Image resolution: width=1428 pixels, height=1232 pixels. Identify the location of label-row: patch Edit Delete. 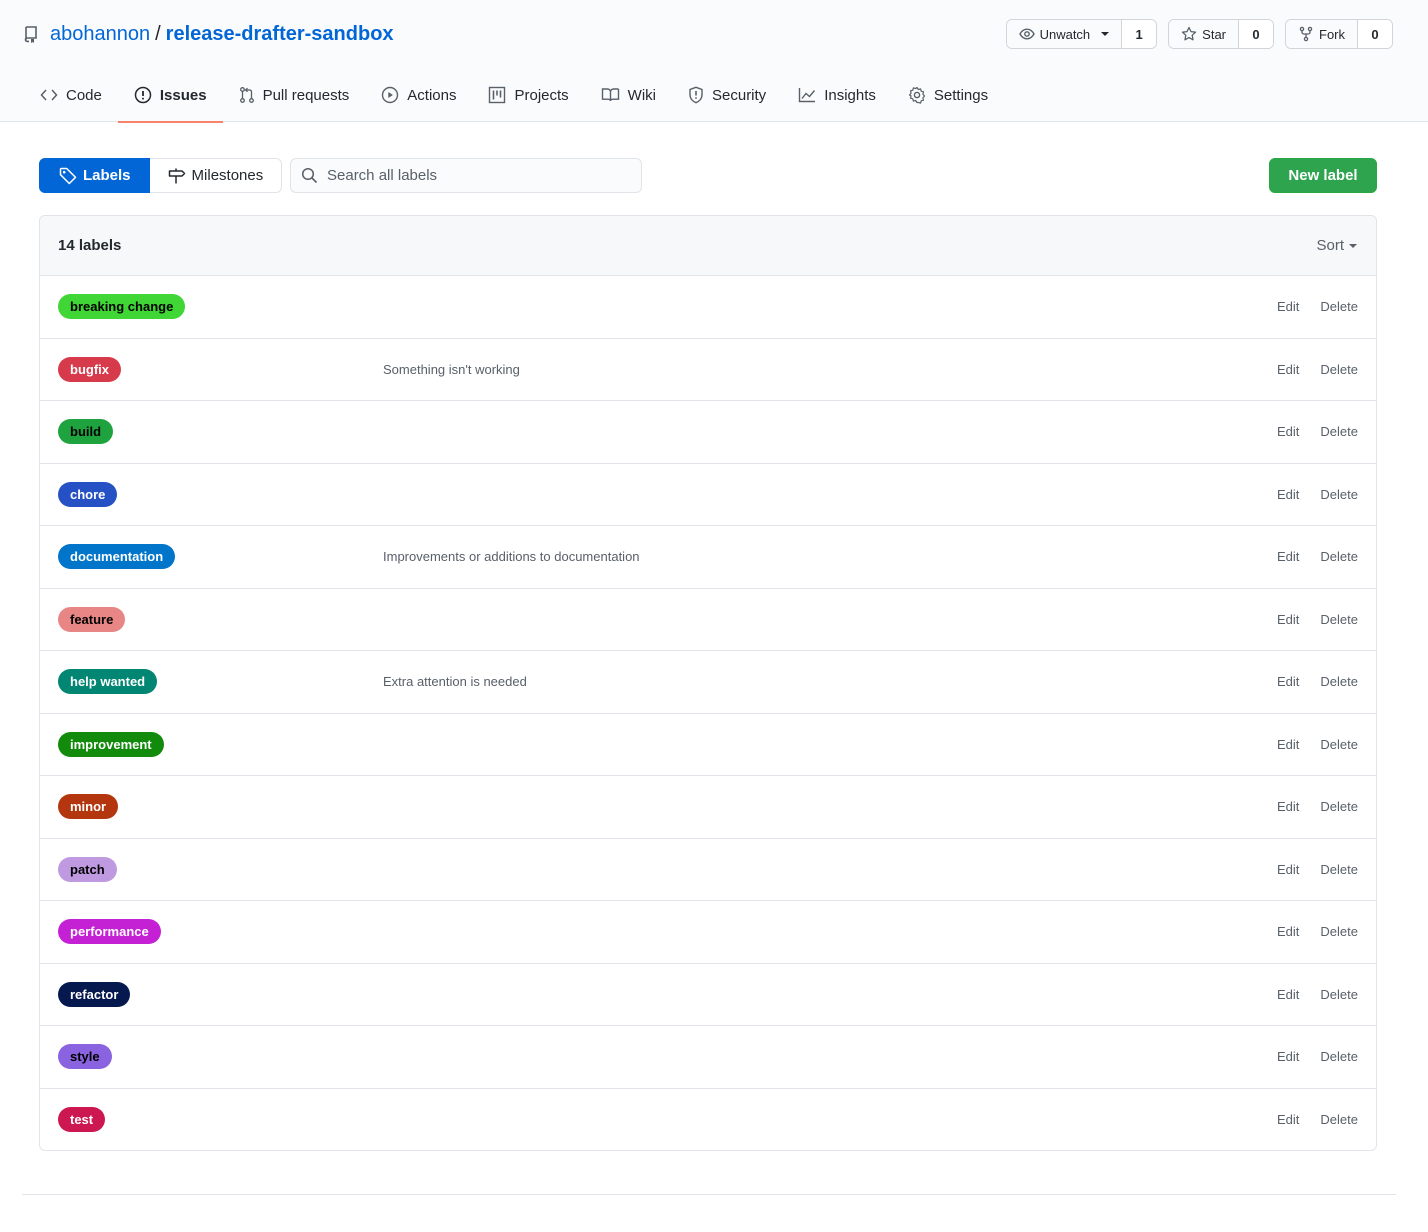
(708, 870).